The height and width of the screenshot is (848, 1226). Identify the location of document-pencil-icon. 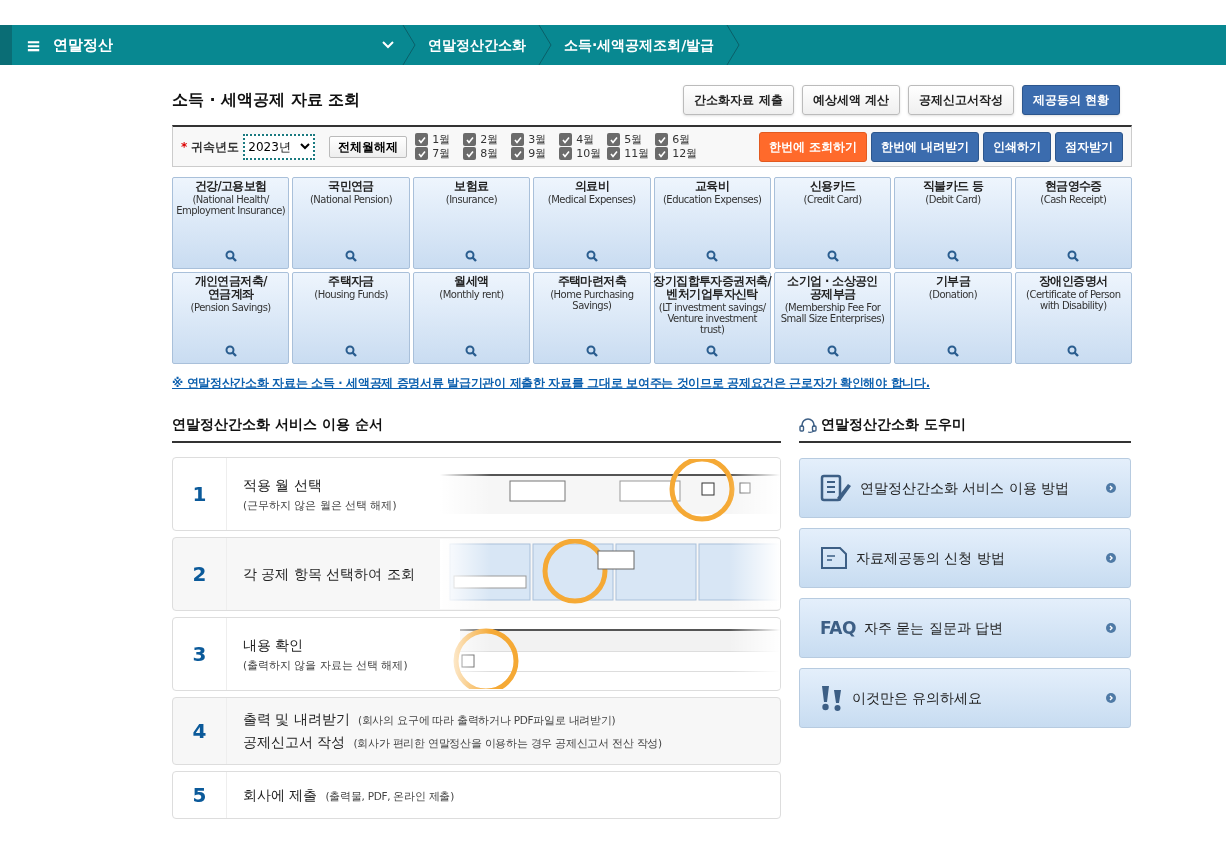
(836, 488).